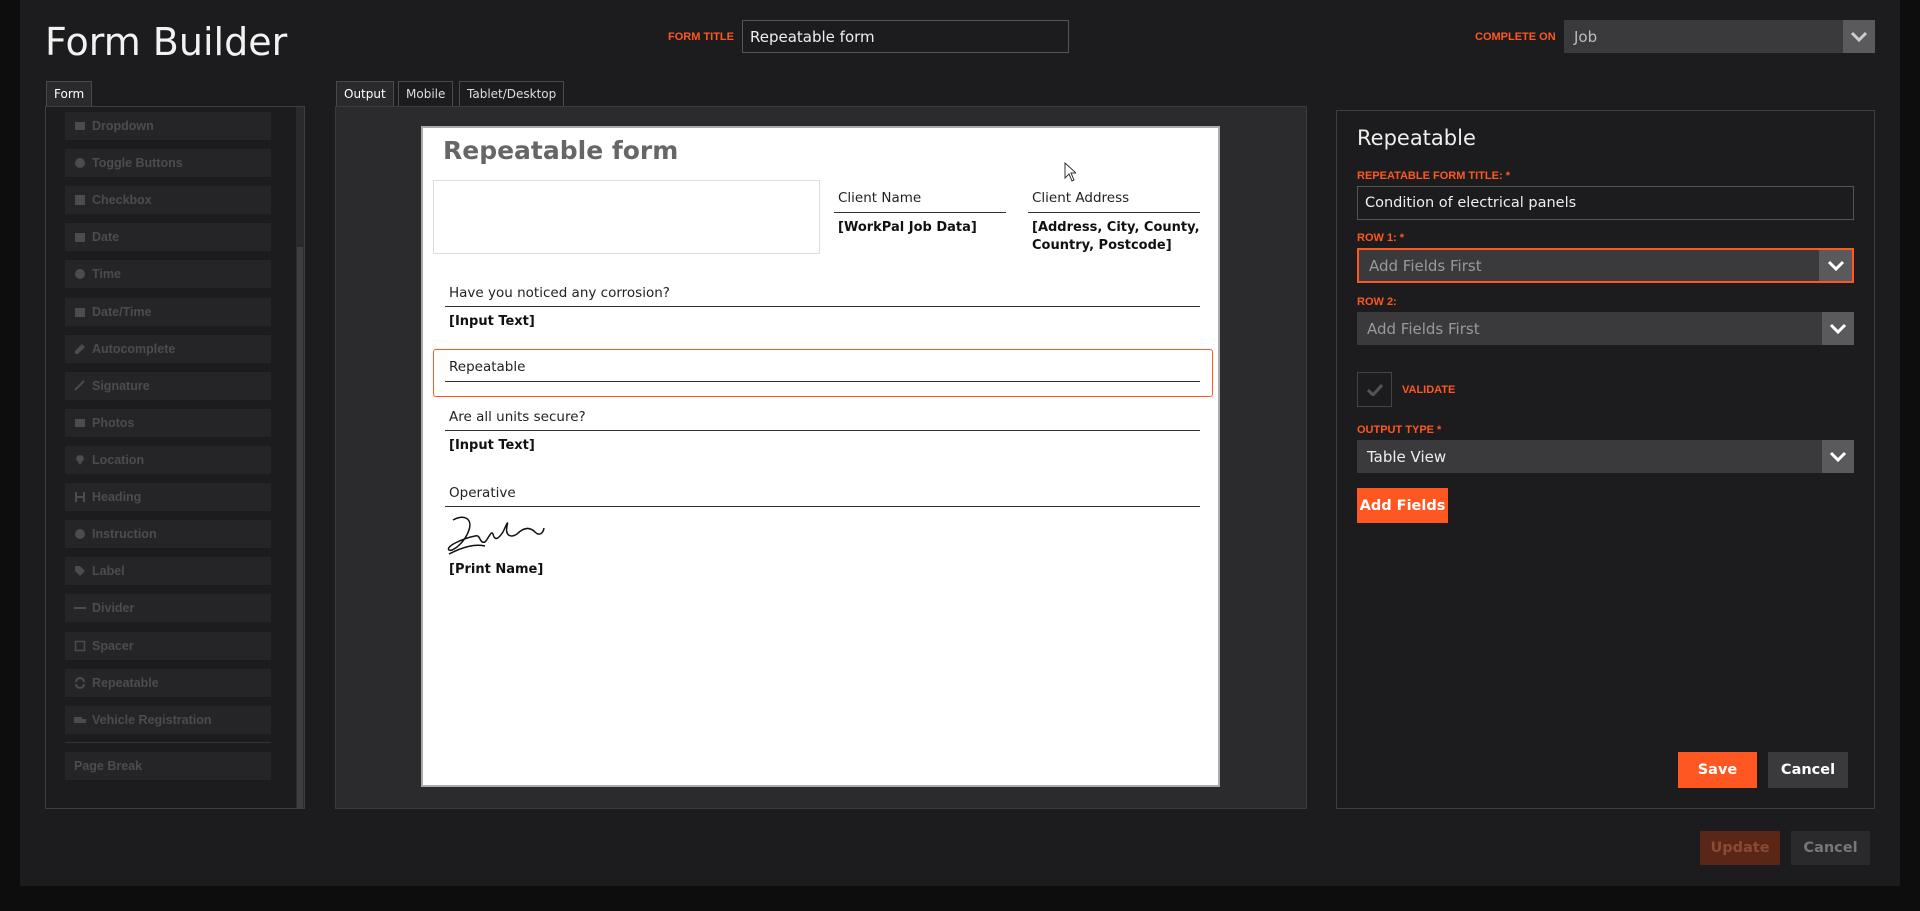 The image size is (1920, 911). Describe the element at coordinates (559, 293) in the screenshot. I see `question-corrosion-label: Have you noticed any corrosion?` at that location.